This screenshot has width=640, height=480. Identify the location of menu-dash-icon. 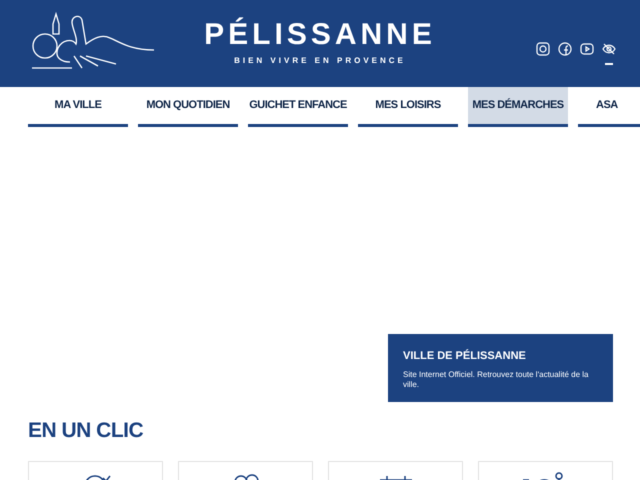
(609, 64).